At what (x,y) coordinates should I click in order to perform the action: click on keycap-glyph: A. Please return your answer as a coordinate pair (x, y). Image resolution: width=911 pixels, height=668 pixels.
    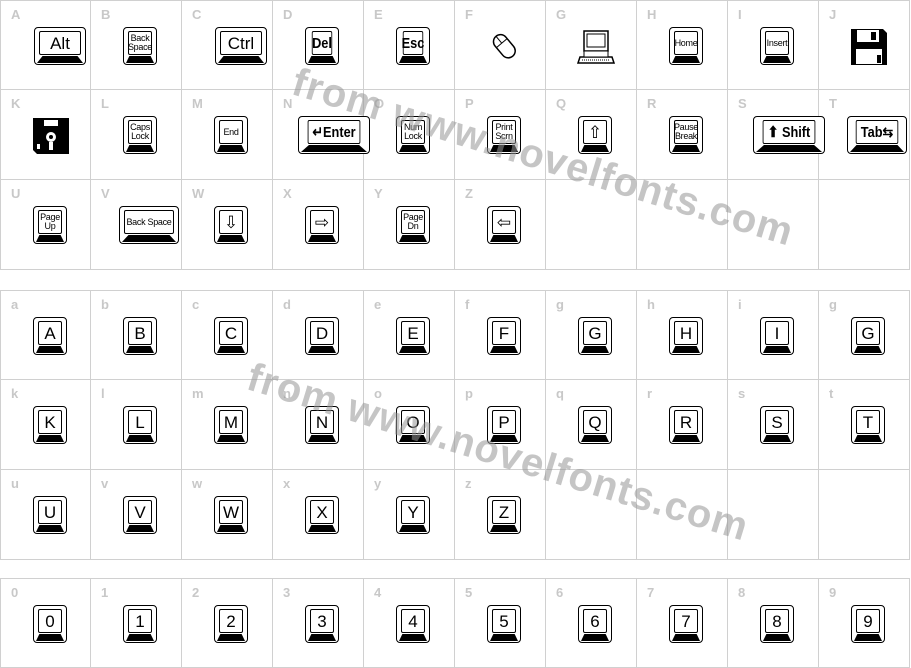
    Looking at the image, I should click on (50, 336).